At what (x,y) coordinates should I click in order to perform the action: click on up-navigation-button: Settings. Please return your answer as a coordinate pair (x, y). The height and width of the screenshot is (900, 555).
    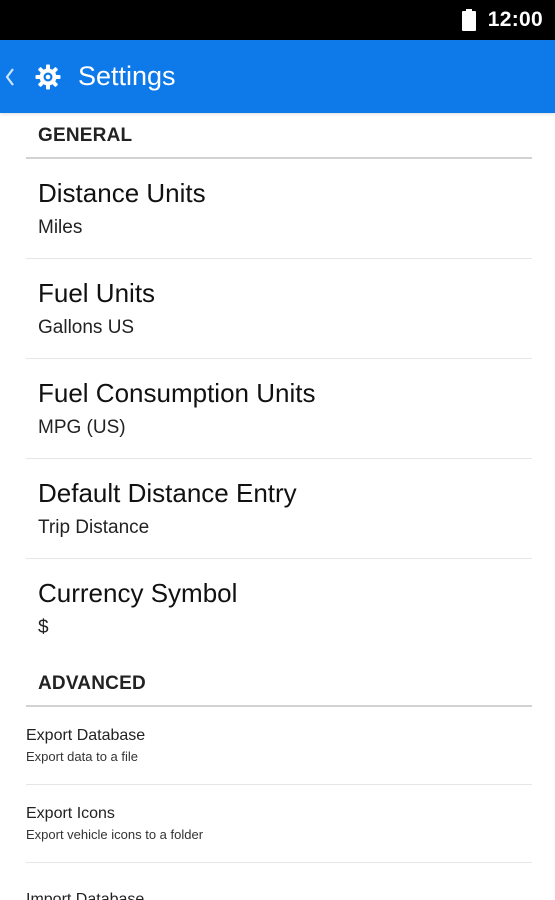
    Looking at the image, I should click on (88, 76).